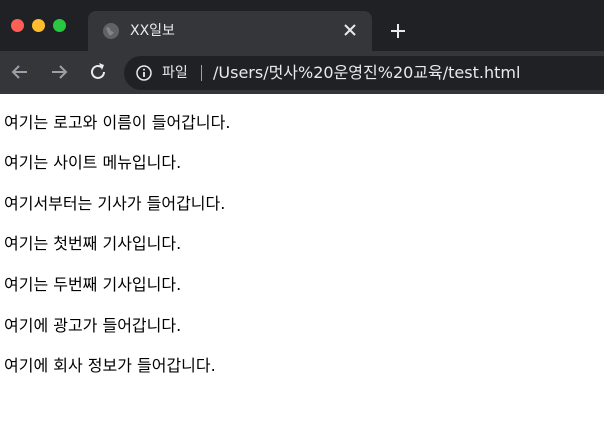  Describe the element at coordinates (38, 25) in the screenshot. I see `window-minimize-button` at that location.